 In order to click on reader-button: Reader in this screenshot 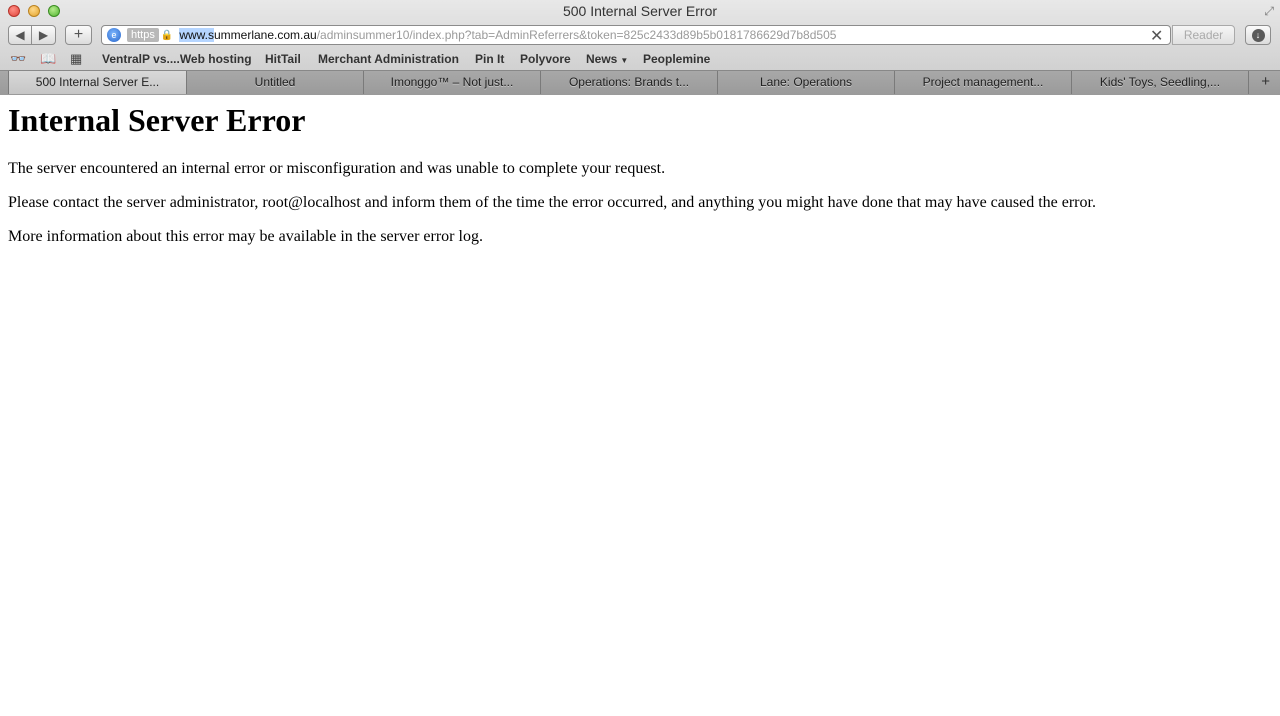, I will do `click(1203, 35)`.